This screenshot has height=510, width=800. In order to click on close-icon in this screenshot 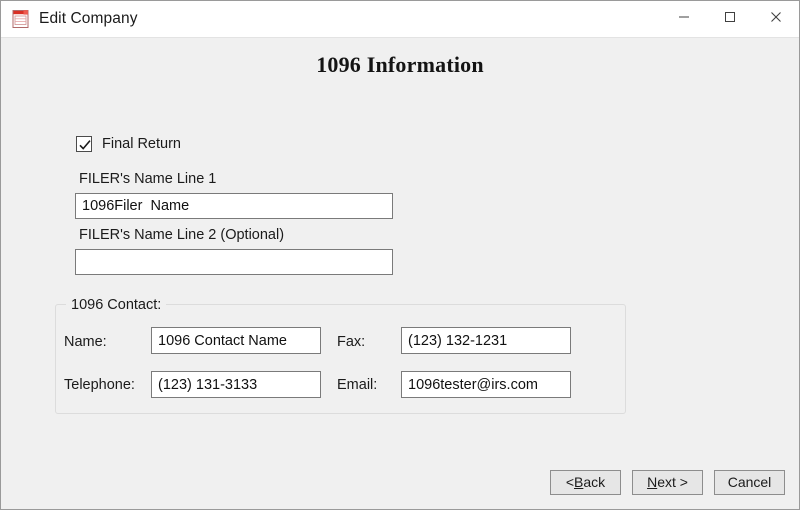, I will do `click(776, 19)`.